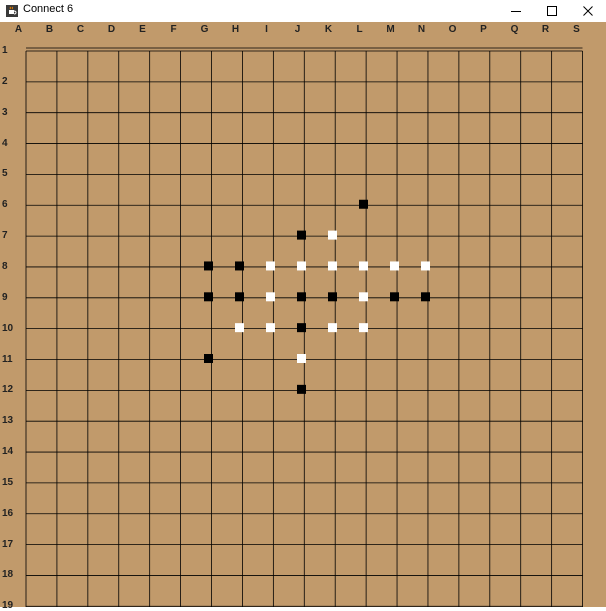  Describe the element at coordinates (48, 9) in the screenshot. I see `window-title: Connect 6` at that location.